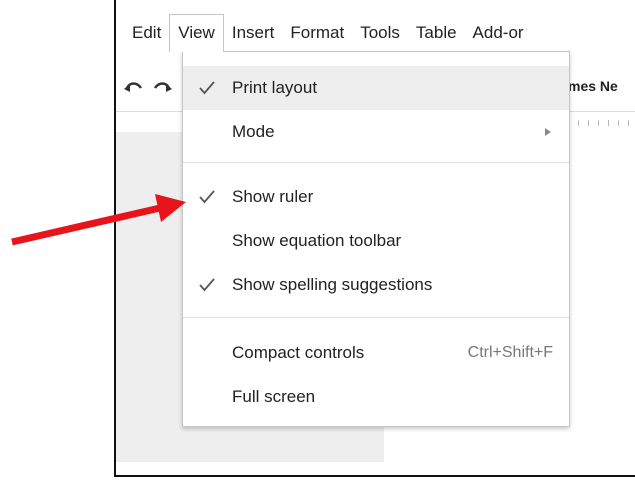  I want to click on menu-option-label: Show ruler, so click(273, 196).